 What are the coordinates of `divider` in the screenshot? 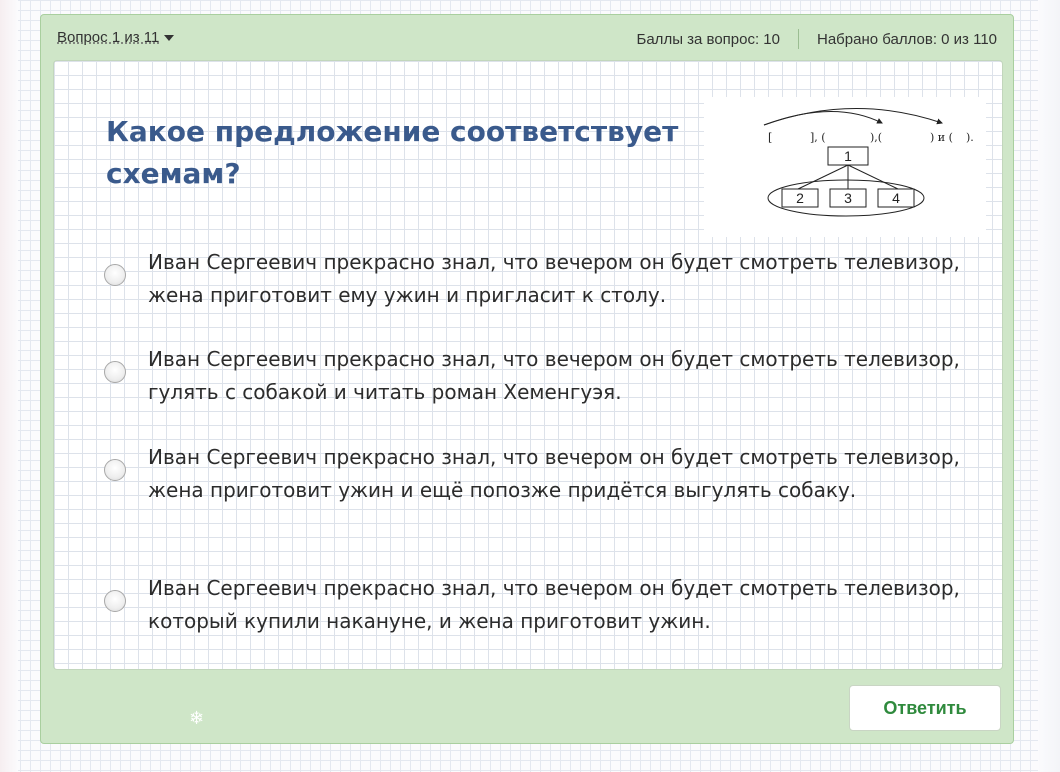 It's located at (798, 39).